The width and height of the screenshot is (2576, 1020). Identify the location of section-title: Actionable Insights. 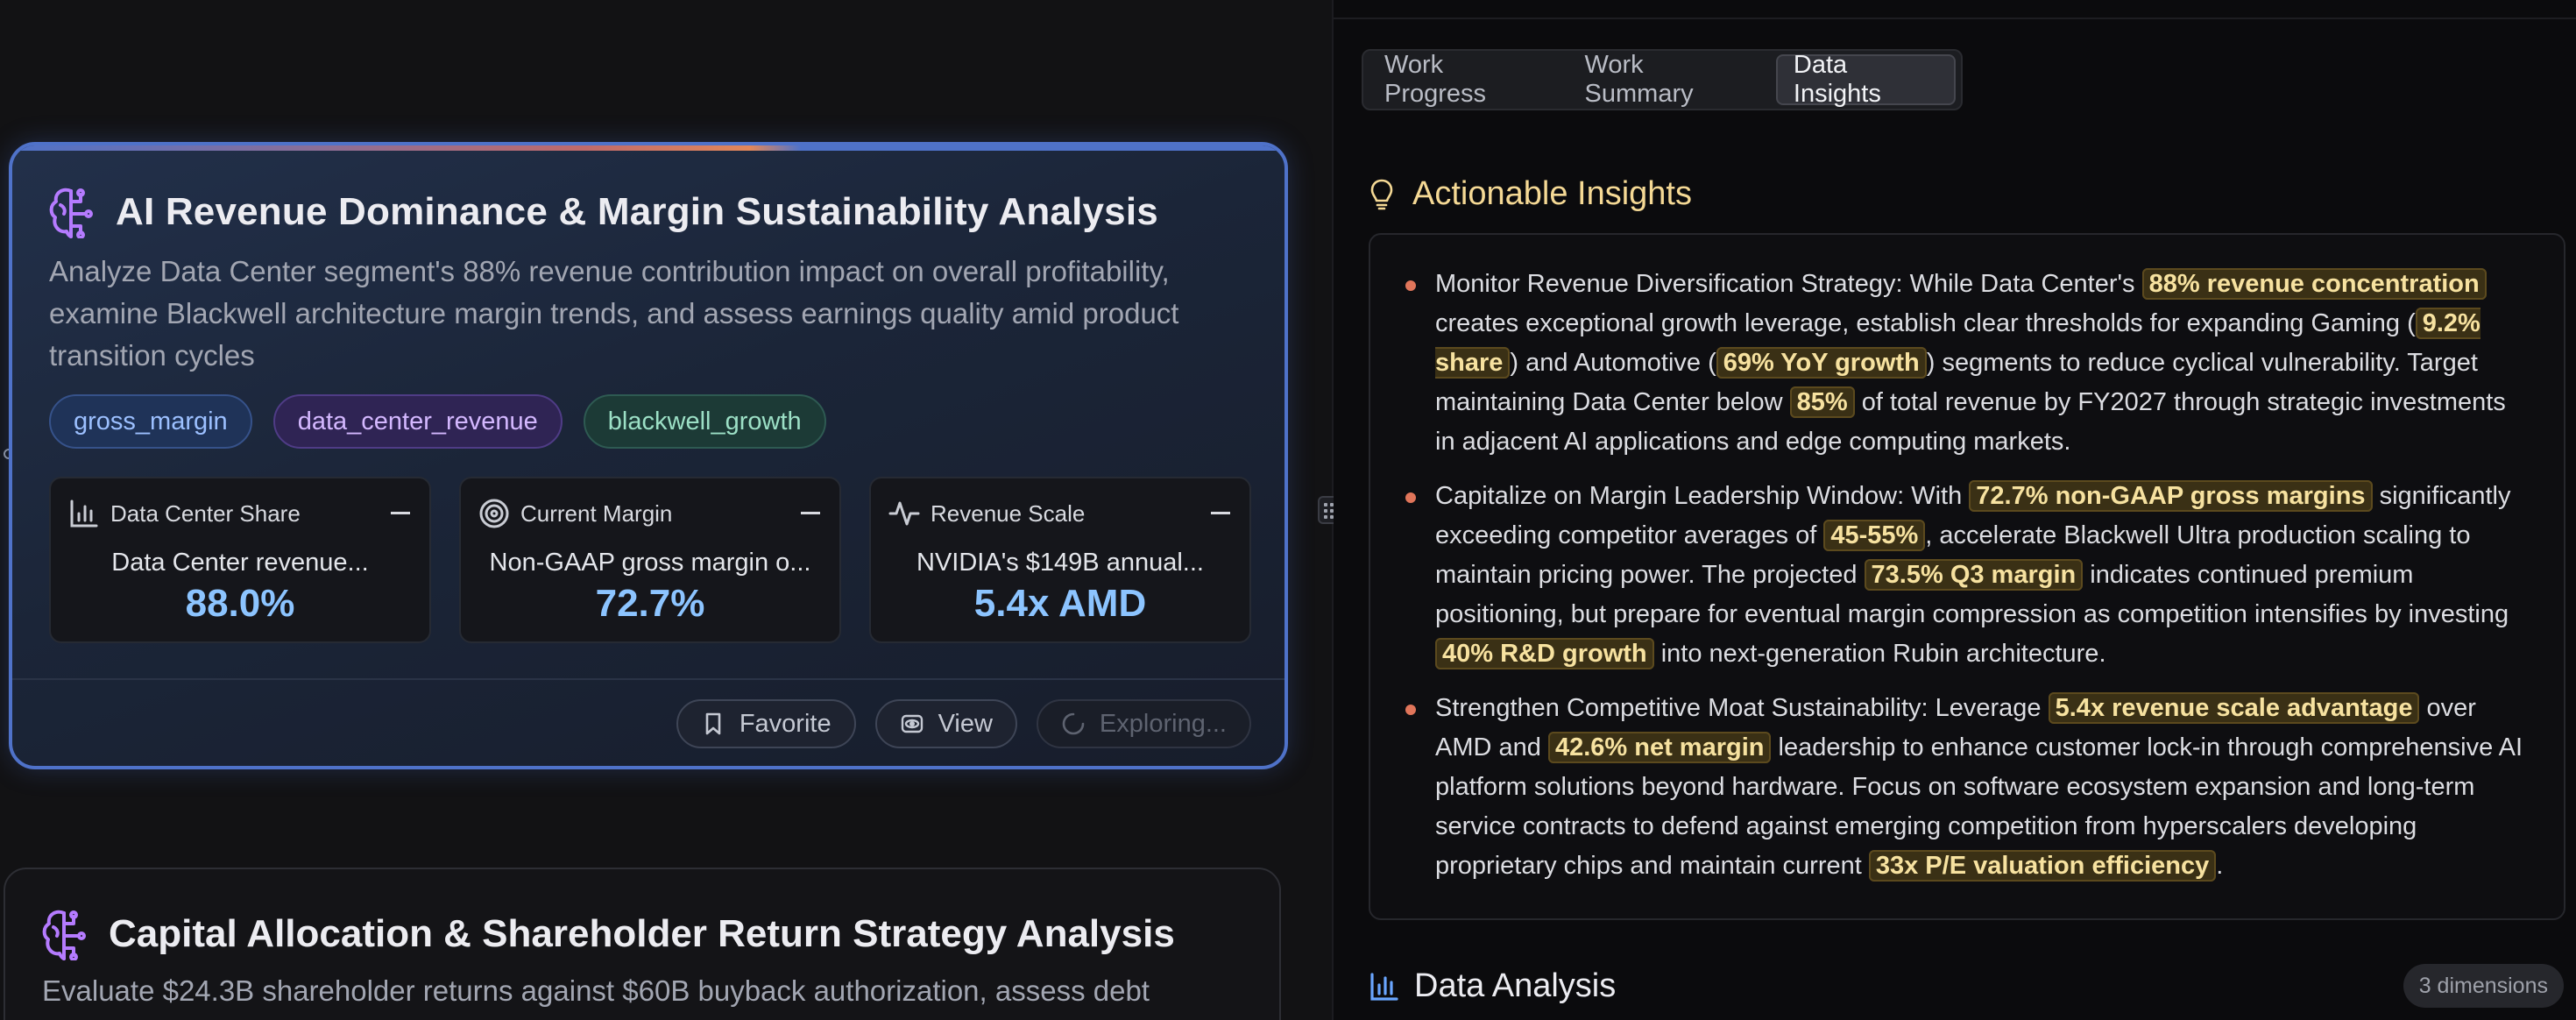
(1552, 193).